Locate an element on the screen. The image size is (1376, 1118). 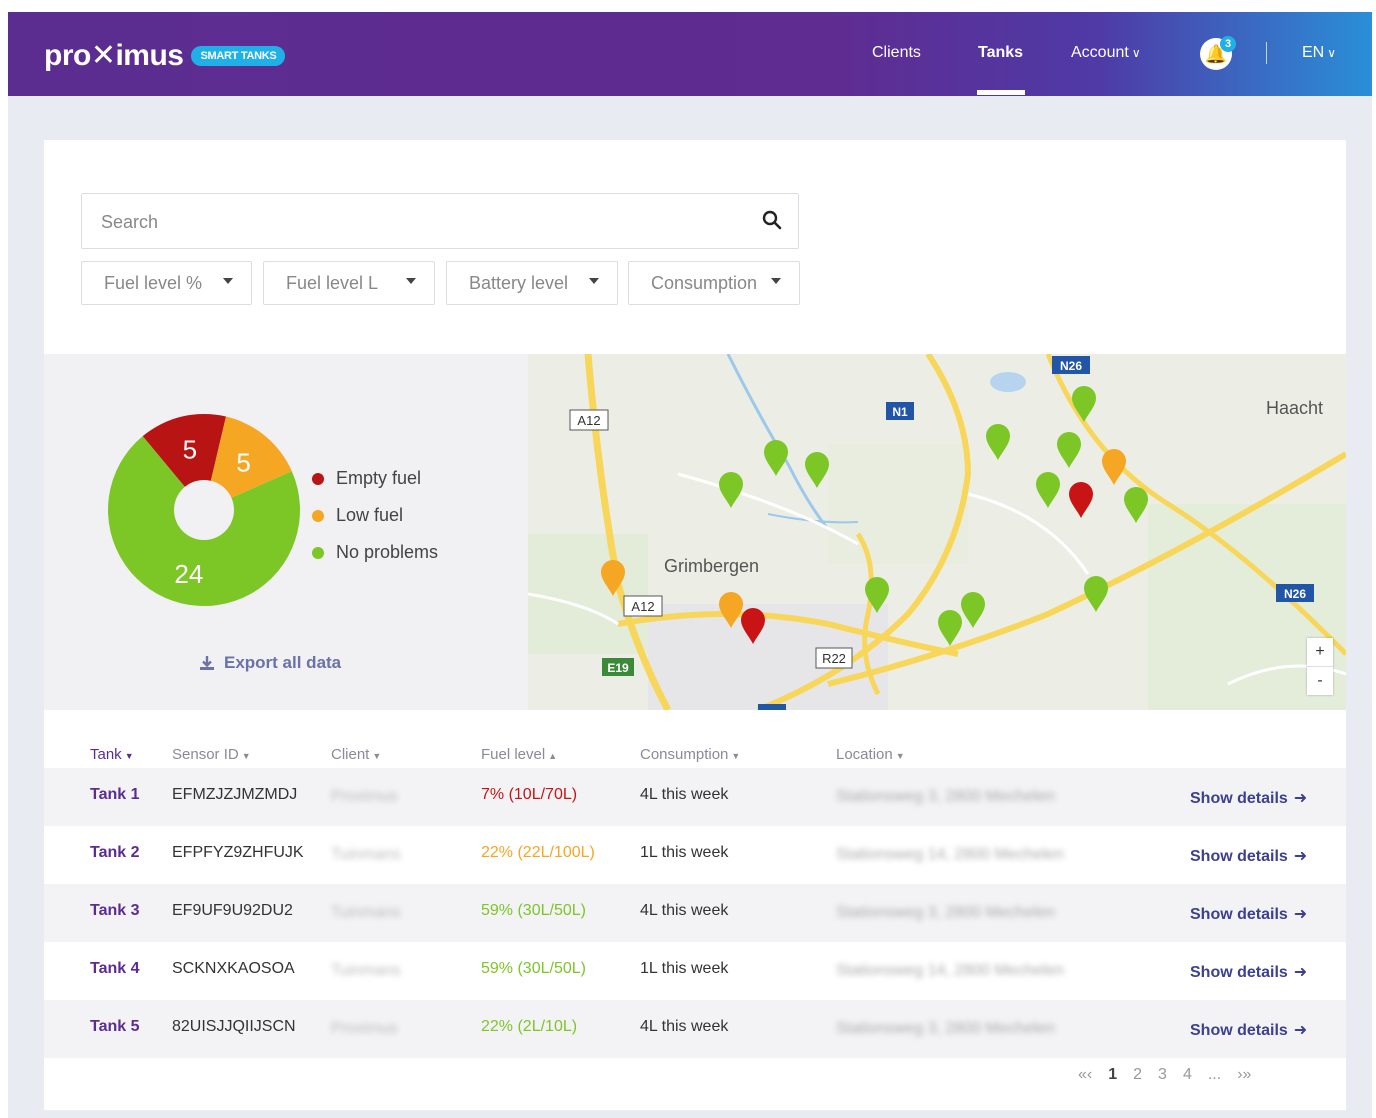
road-label-a12: A12 is located at coordinates (589, 420).